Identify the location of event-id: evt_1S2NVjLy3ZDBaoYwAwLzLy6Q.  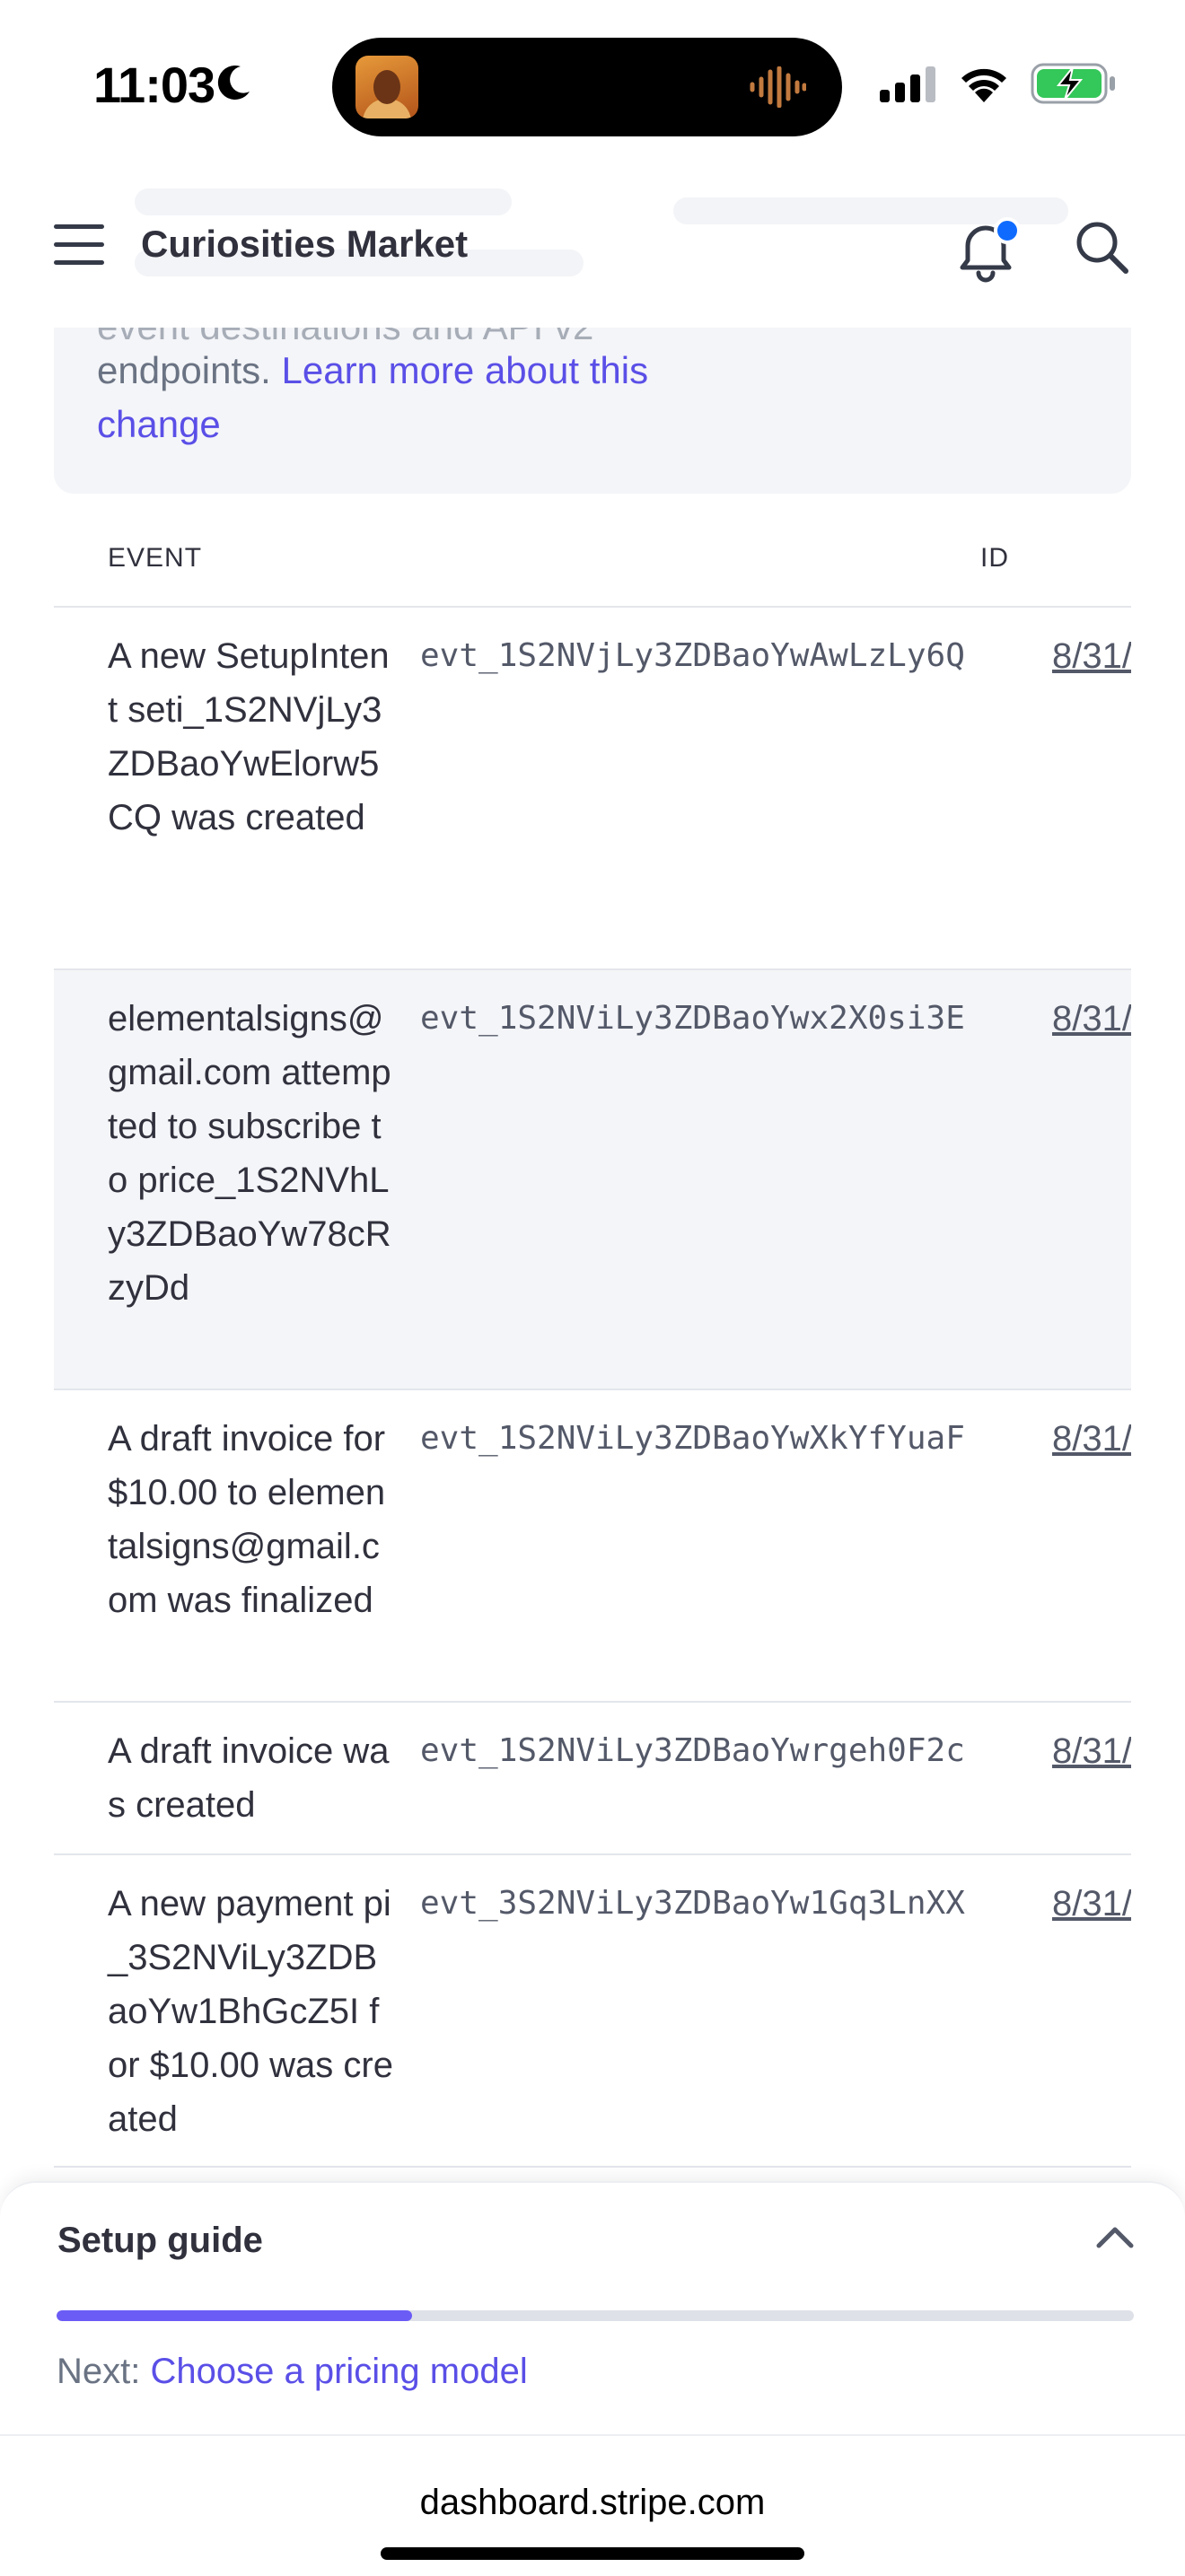
(692, 655).